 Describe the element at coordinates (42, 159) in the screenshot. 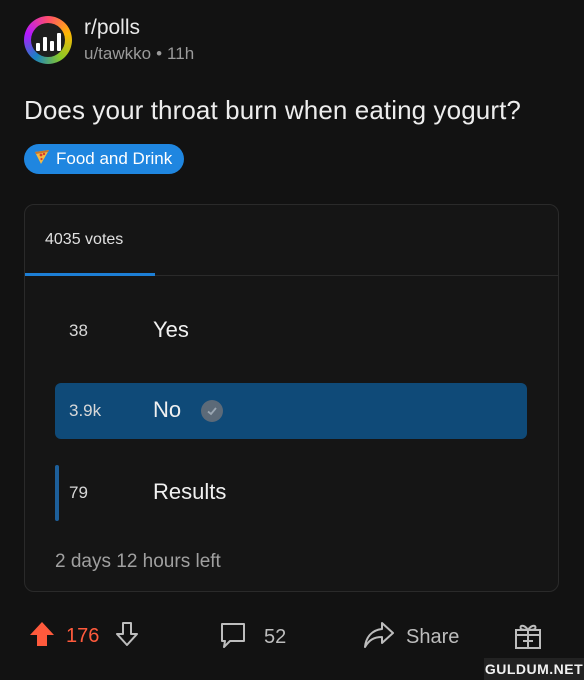

I see `pizza-icon` at that location.